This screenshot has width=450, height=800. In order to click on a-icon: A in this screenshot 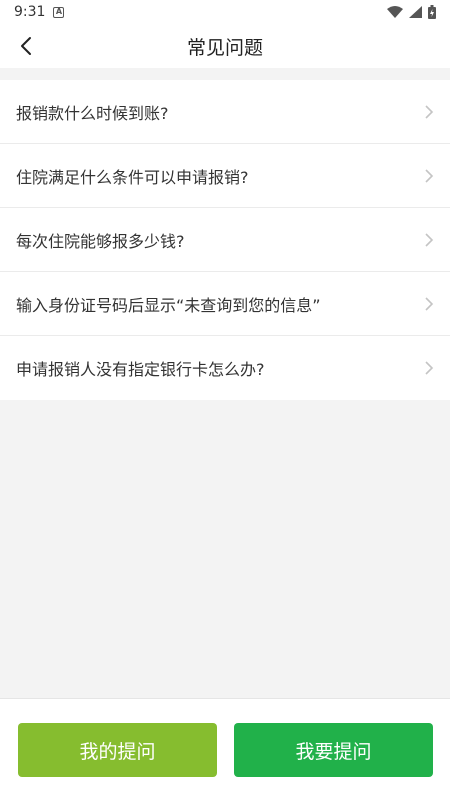, I will do `click(59, 12)`.